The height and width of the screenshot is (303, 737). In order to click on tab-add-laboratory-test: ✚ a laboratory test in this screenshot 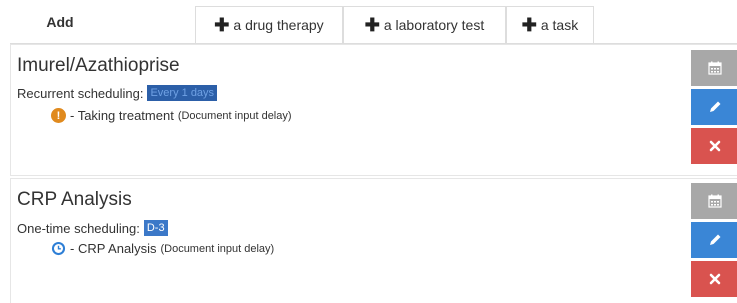, I will do `click(424, 24)`.